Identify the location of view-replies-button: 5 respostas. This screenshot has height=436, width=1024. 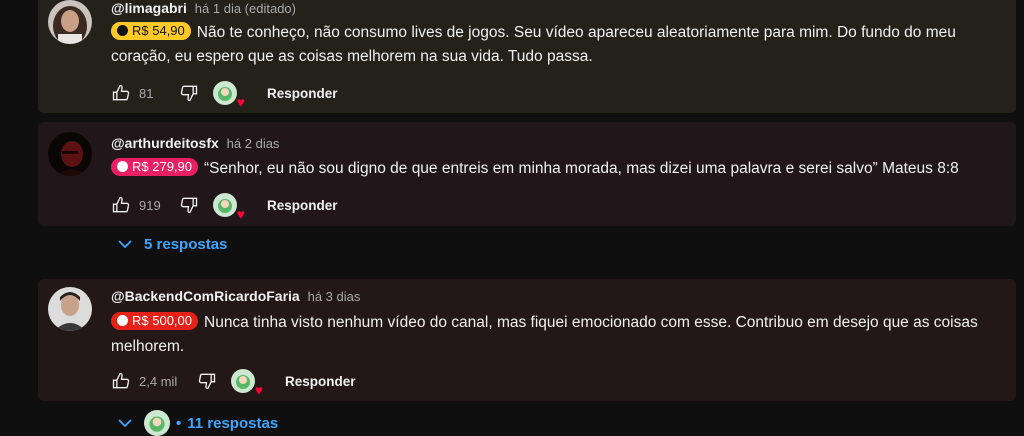
(171, 244).